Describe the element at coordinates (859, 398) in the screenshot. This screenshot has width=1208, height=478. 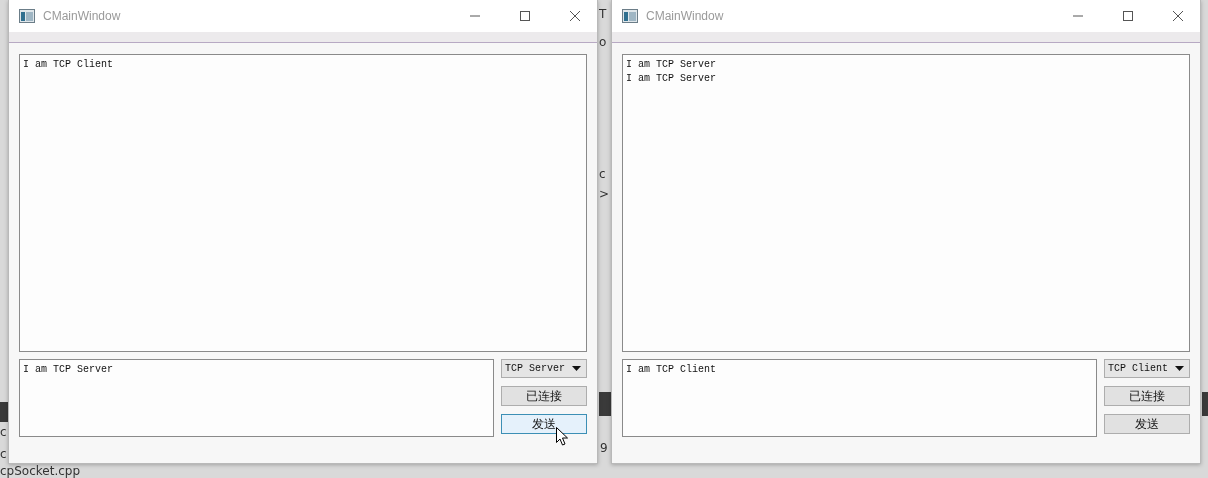
I see `message-input: I am TCP Client` at that location.